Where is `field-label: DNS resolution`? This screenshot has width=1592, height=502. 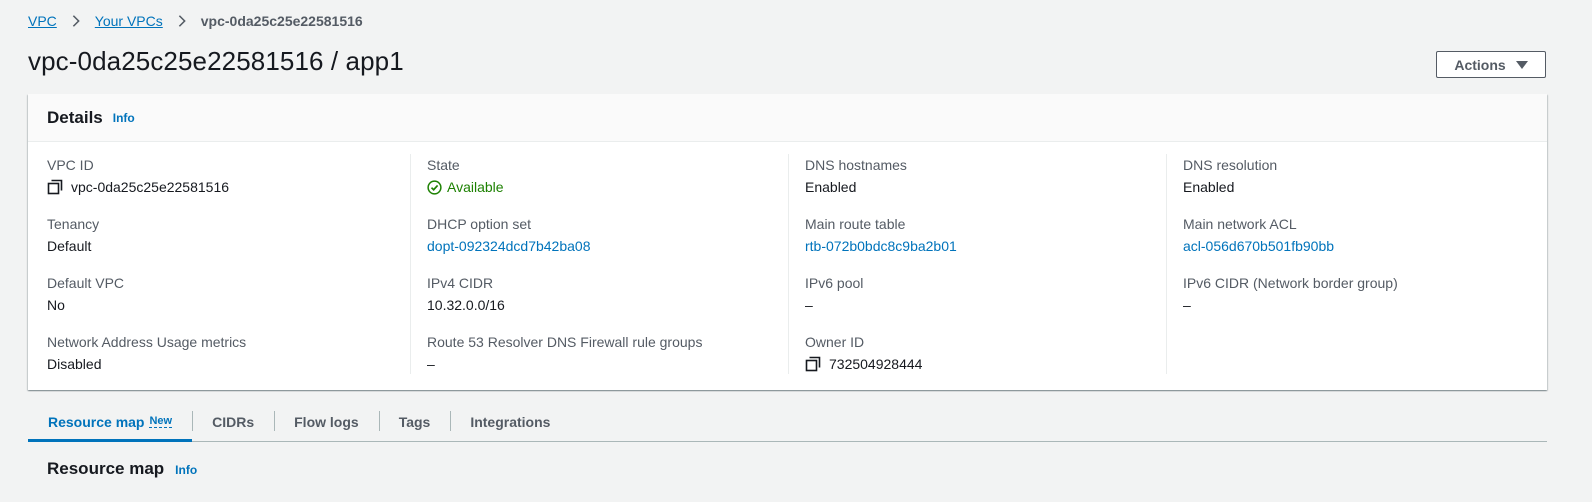
field-label: DNS resolution is located at coordinates (1230, 165).